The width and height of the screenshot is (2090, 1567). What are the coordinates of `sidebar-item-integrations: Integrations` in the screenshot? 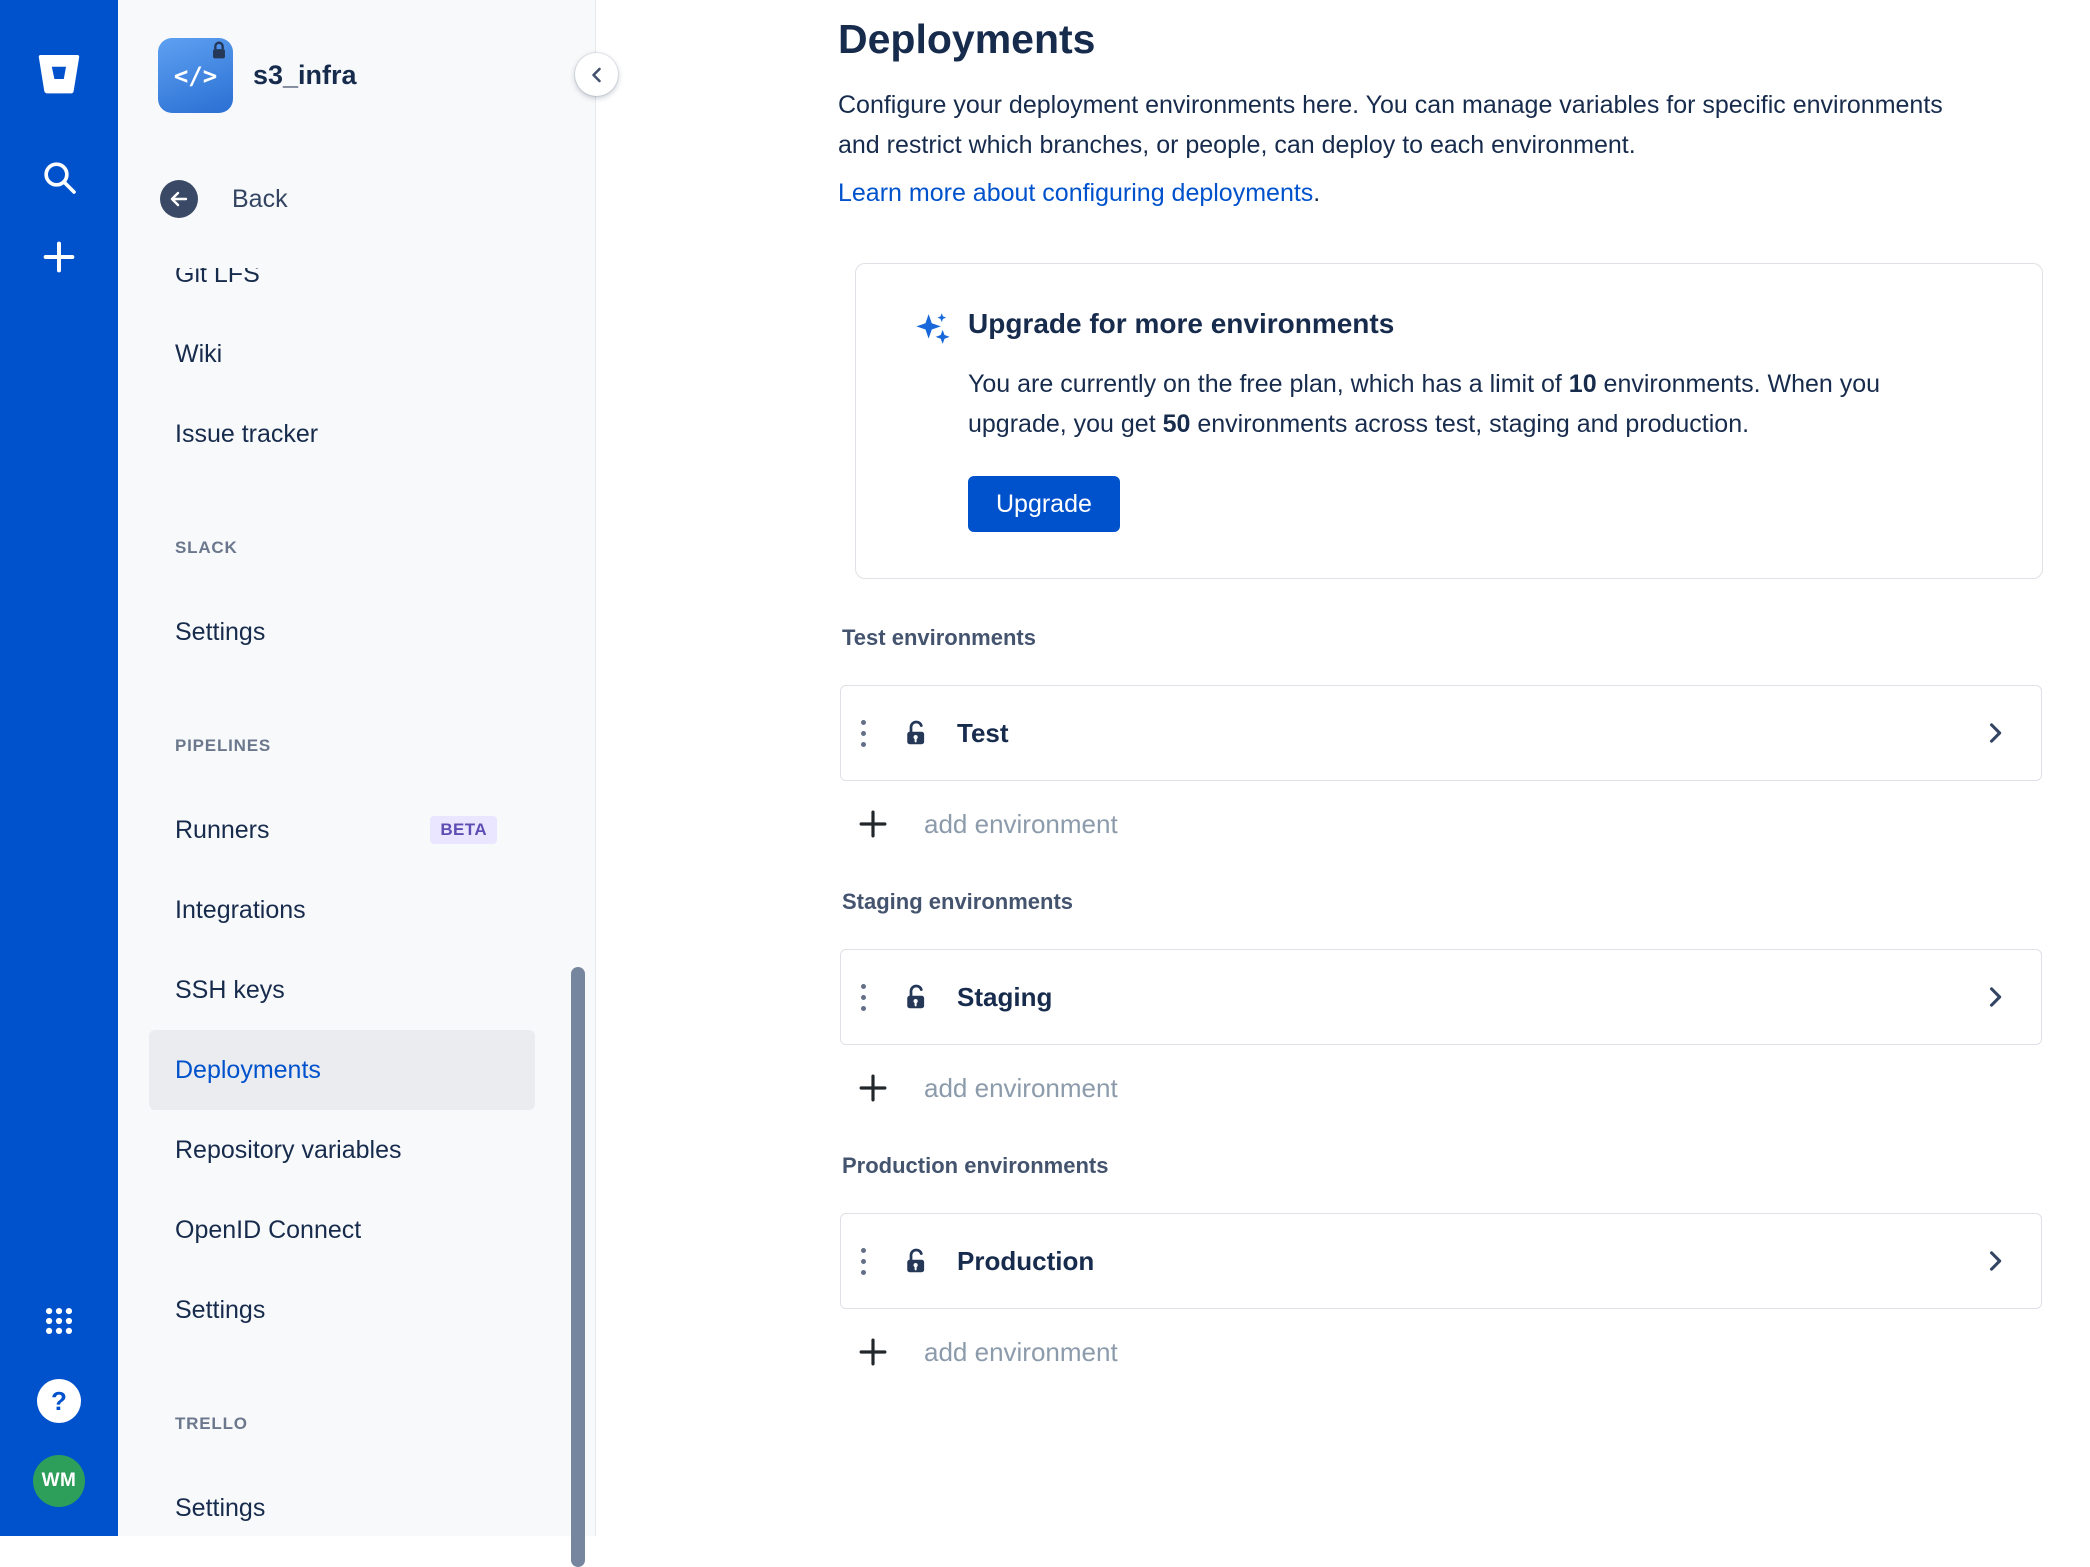 It's located at (342, 910).